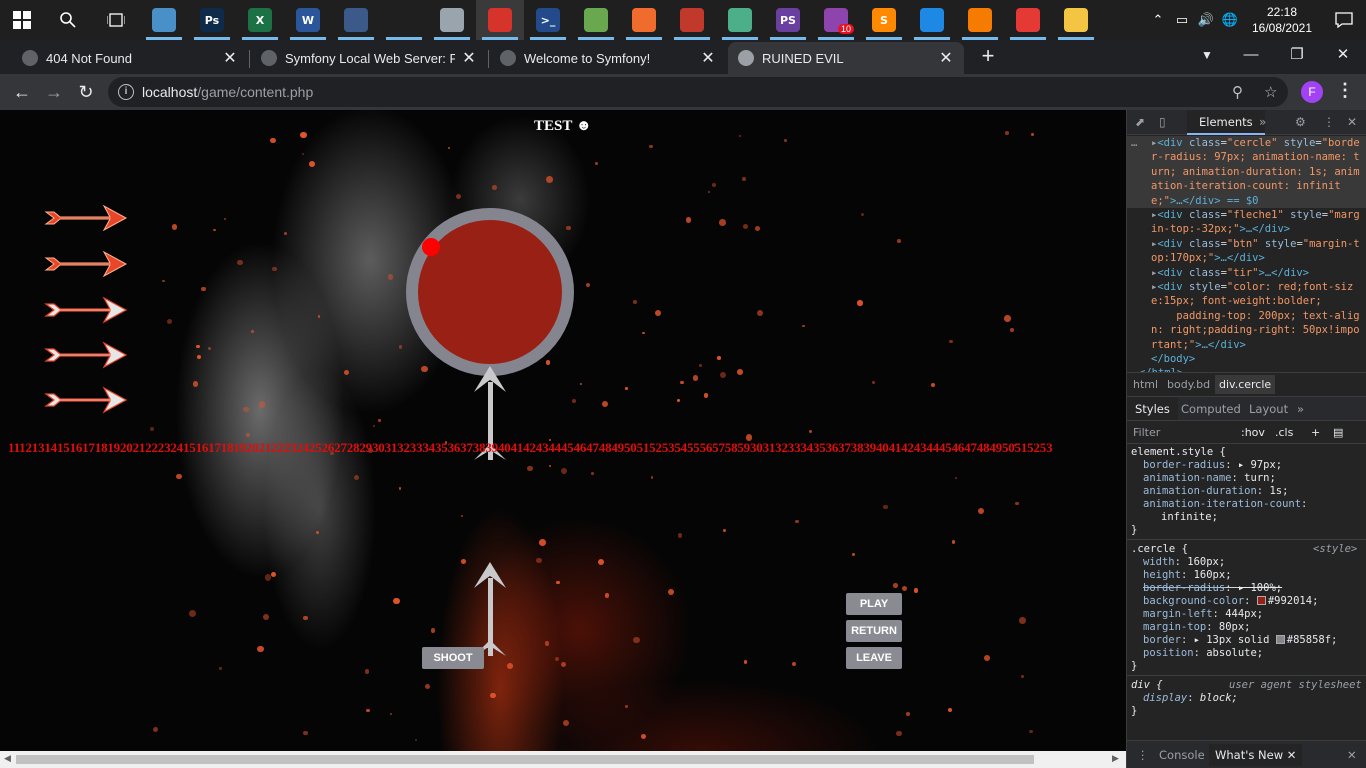  Describe the element at coordinates (1076, 20) in the screenshot. I see `file-explorer-icon` at that location.